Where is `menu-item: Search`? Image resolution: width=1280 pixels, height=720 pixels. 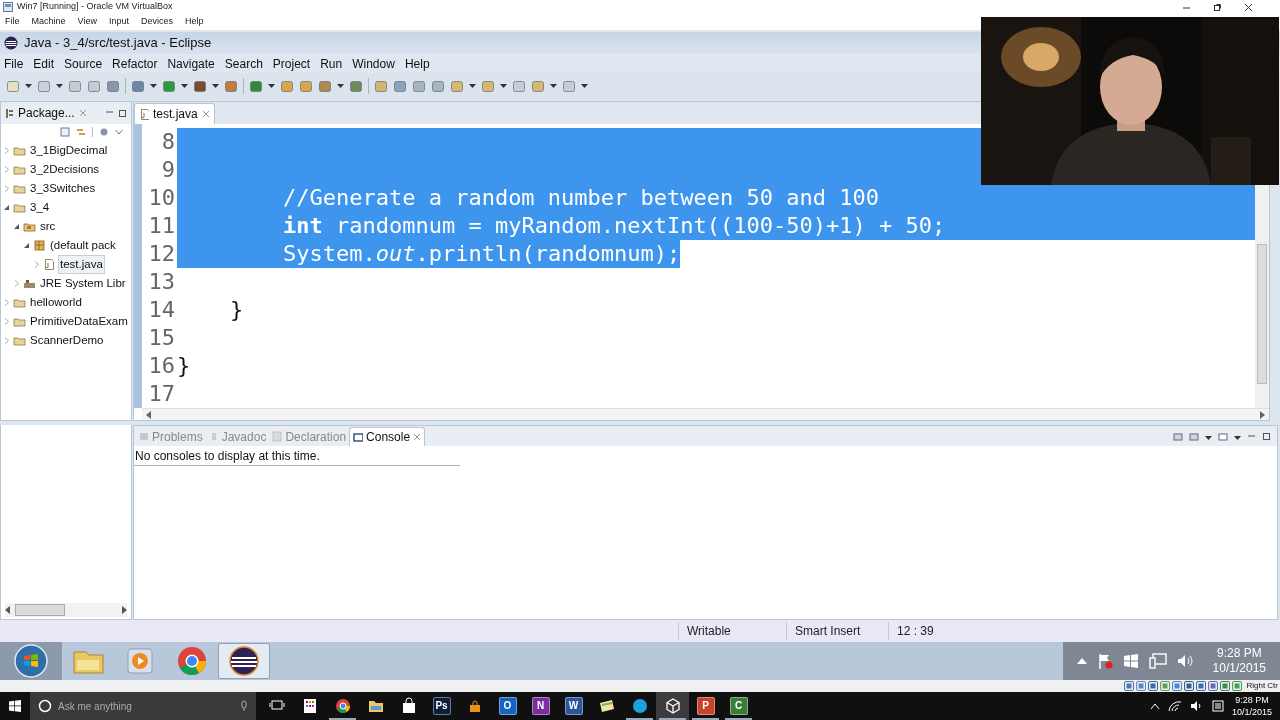 menu-item: Search is located at coordinates (243, 63).